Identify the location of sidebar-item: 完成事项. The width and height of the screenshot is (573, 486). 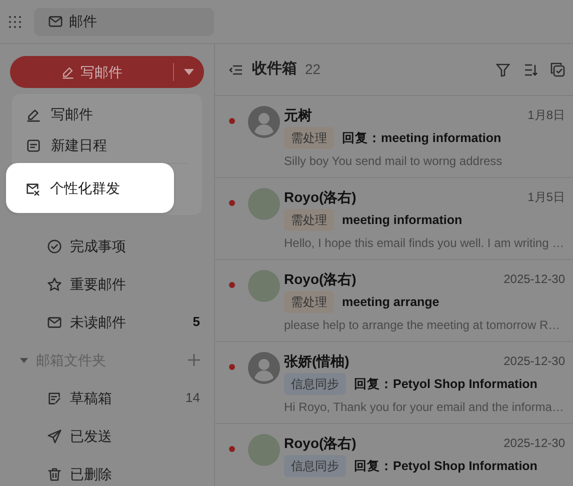
(107, 246).